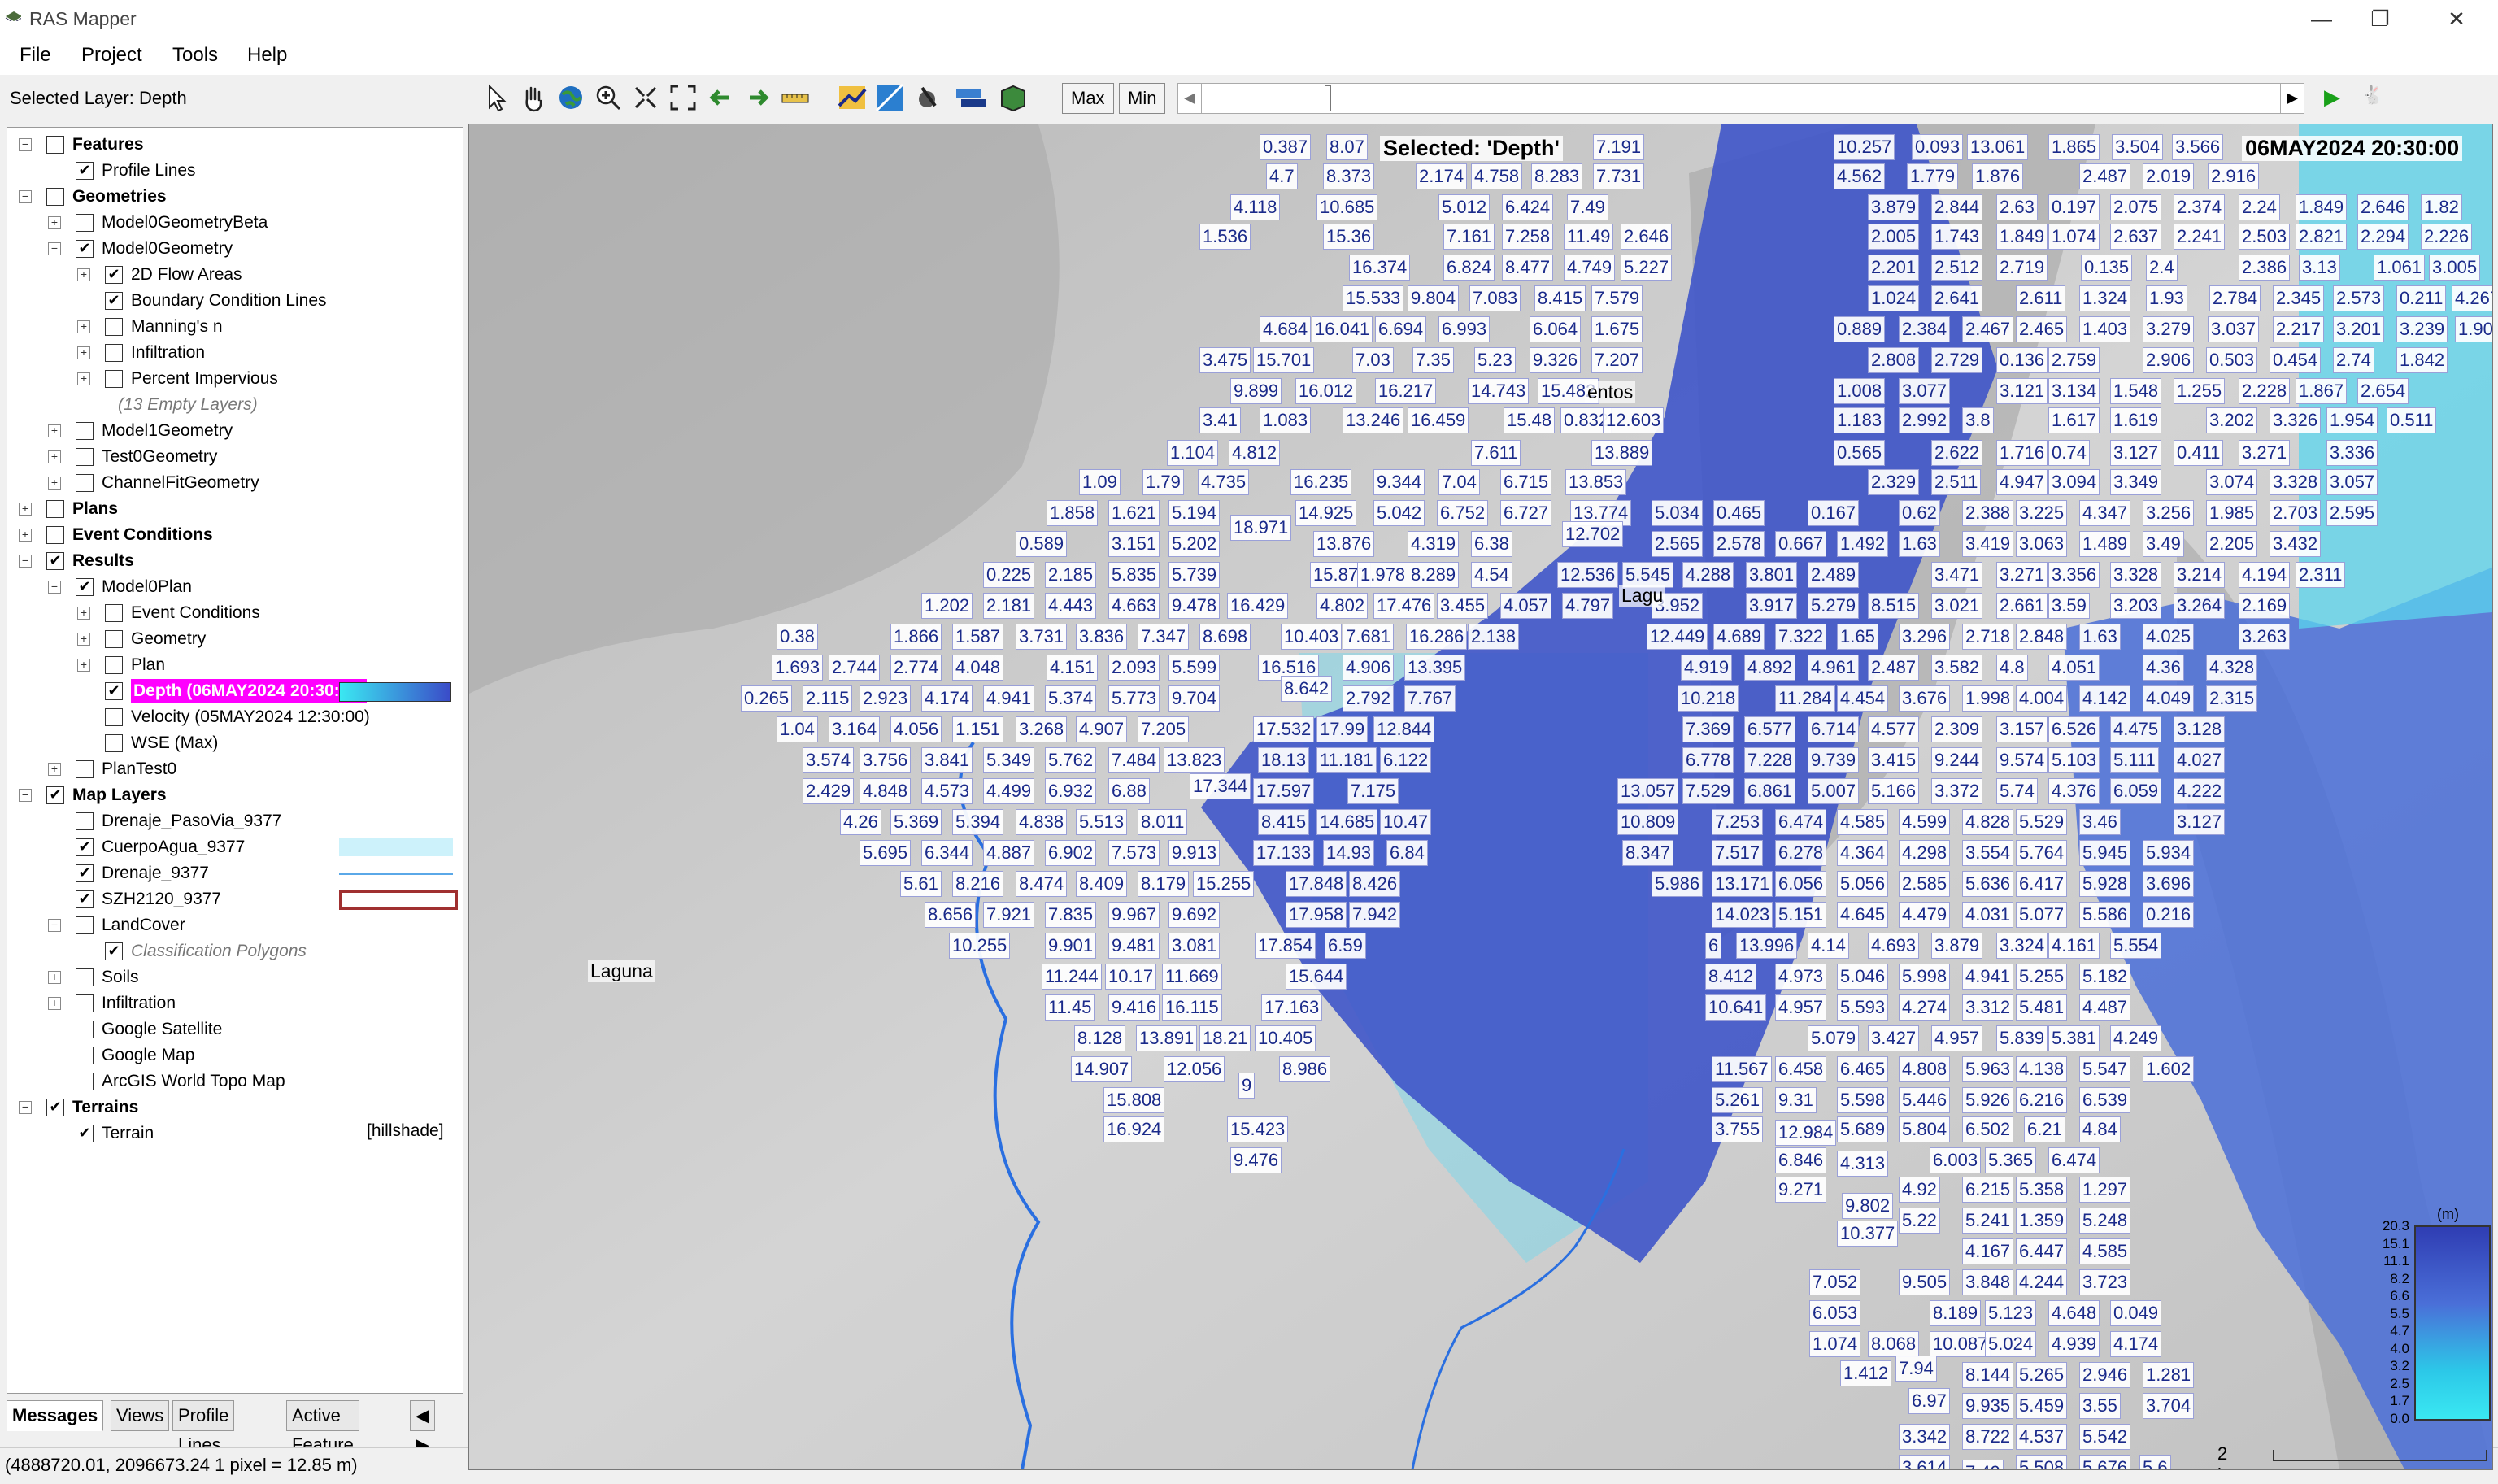 The image size is (2498, 1484). What do you see at coordinates (231, 951) in the screenshot?
I see `tree-item: ✔ Classification Polygons` at bounding box center [231, 951].